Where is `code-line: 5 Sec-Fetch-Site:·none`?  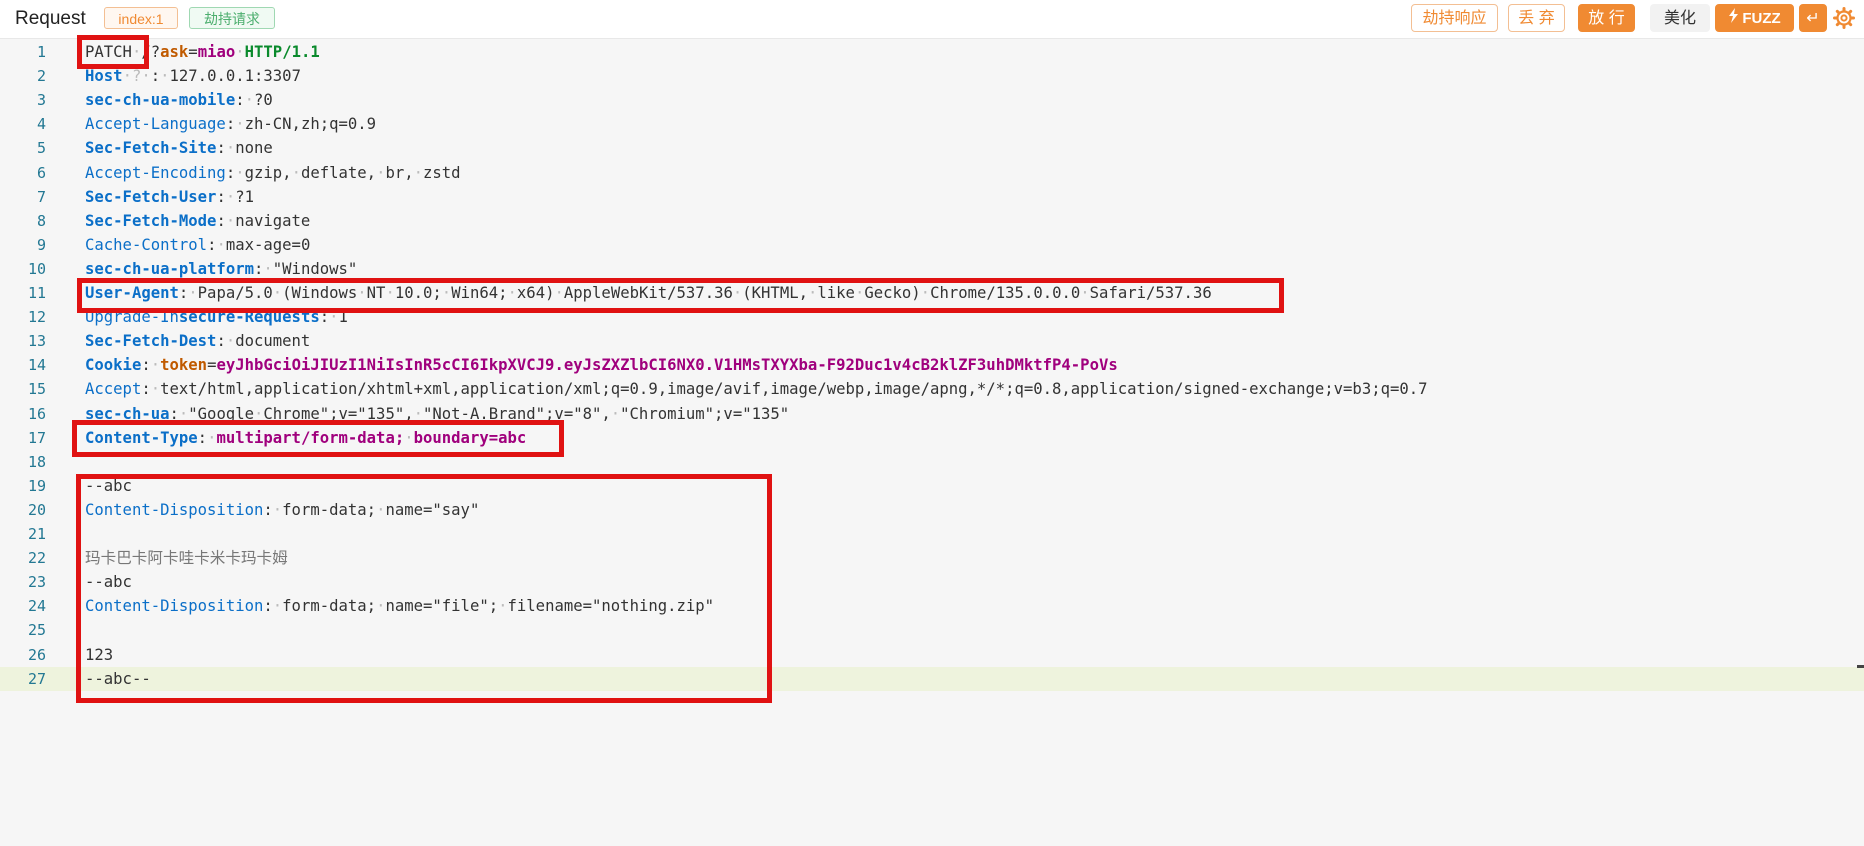
code-line: 5 Sec-Fetch-Site:·none is located at coordinates (932, 148).